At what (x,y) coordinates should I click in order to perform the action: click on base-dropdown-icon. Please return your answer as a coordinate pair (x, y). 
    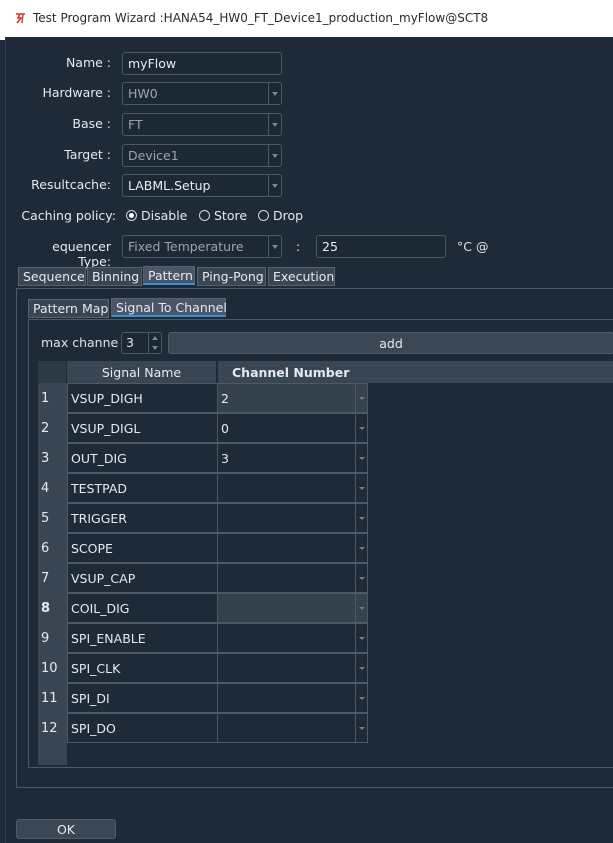
    Looking at the image, I should click on (274, 124).